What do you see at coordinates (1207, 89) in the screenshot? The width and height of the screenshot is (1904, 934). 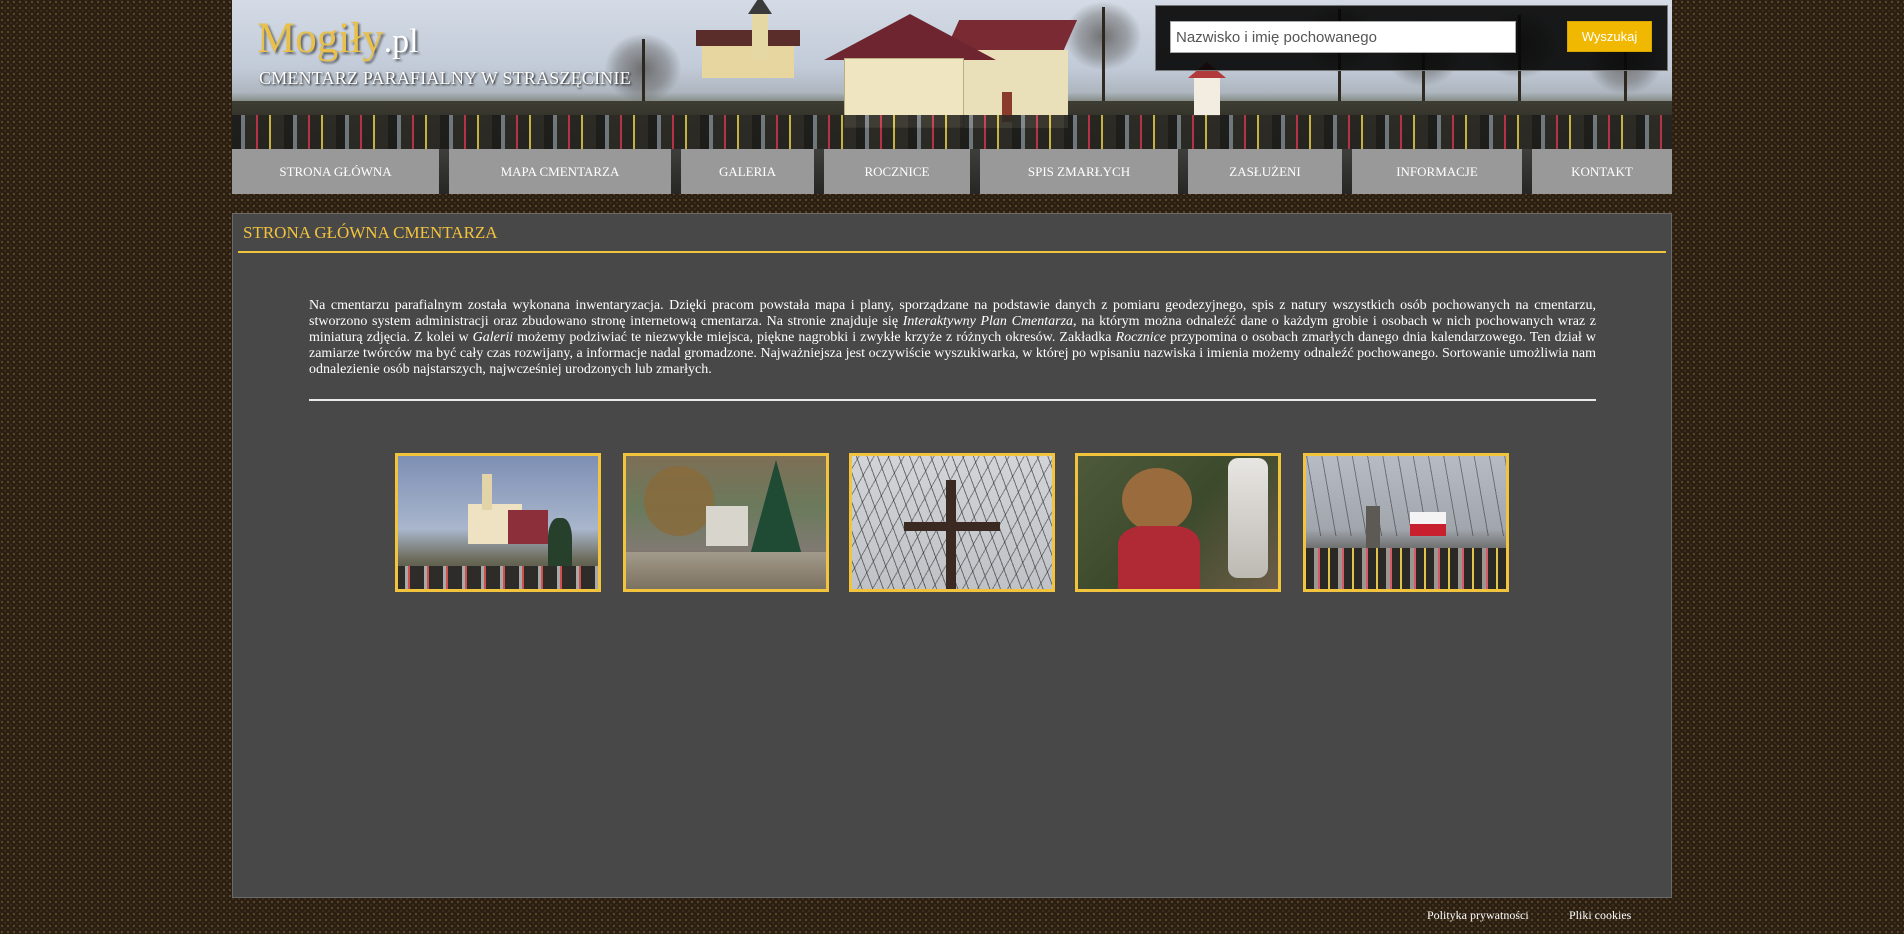 I see `banner-small-chapel` at bounding box center [1207, 89].